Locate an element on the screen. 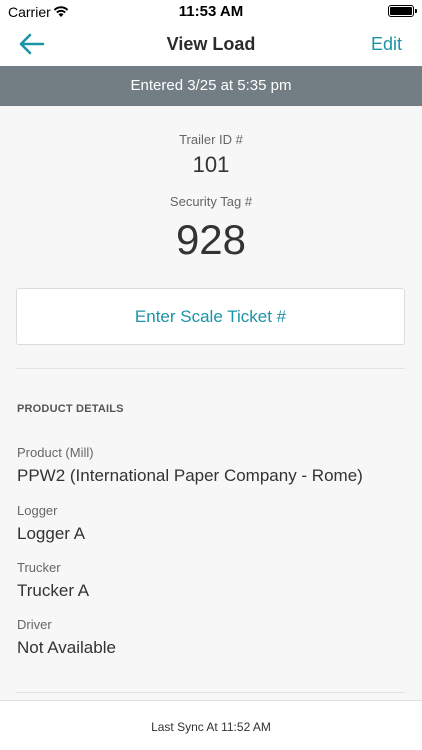 The image size is (422, 750). page-title: View Load is located at coordinates (211, 44).